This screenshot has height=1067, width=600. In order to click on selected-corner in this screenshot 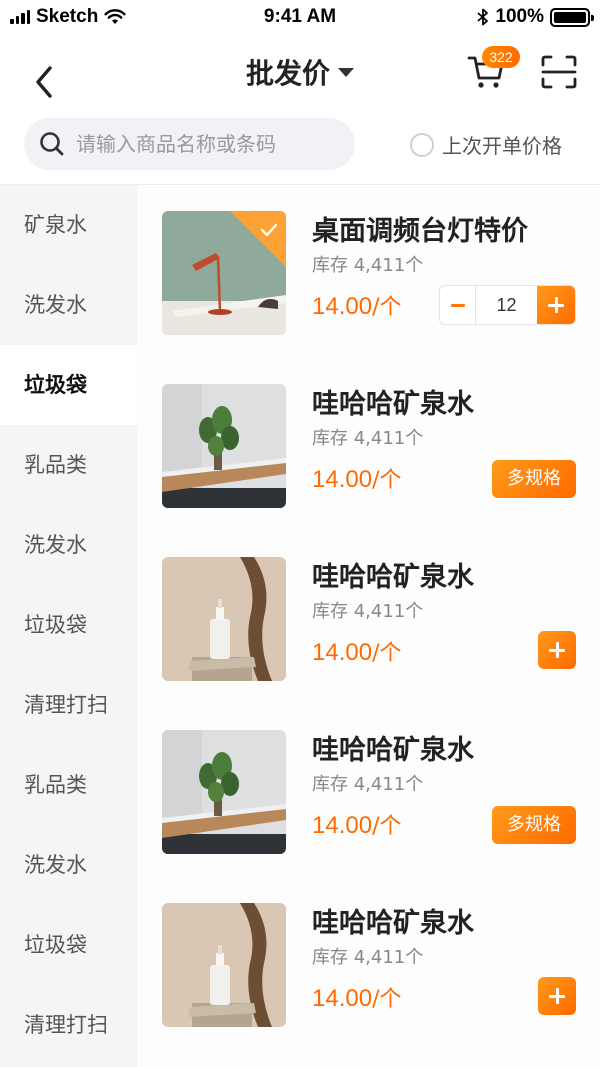, I will do `click(258, 239)`.